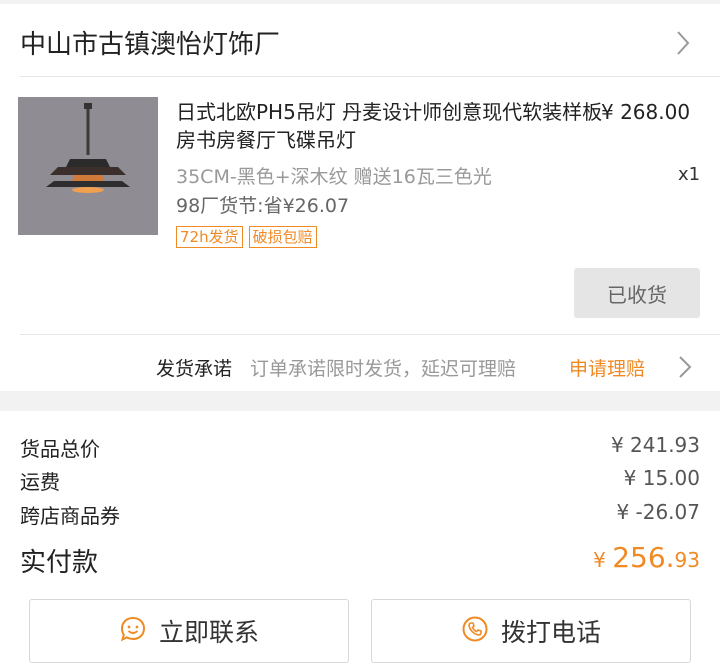 Image resolution: width=720 pixels, height=666 pixels. I want to click on paid-integer: 256., so click(643, 557).